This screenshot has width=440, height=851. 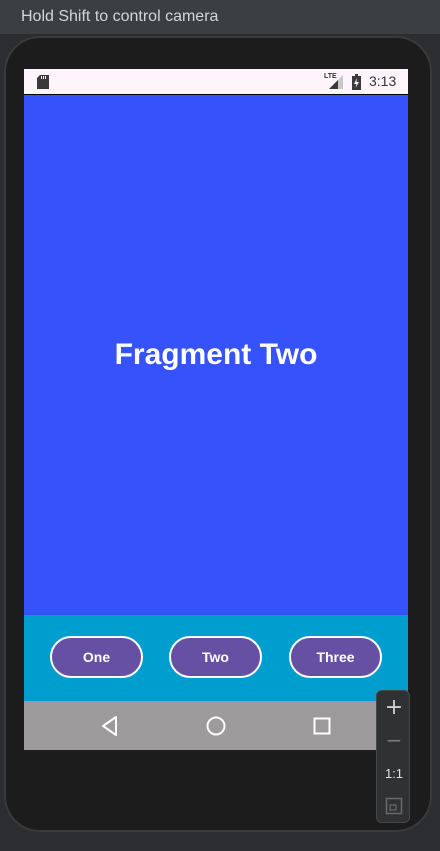 I want to click on back-icon, so click(x=110, y=726).